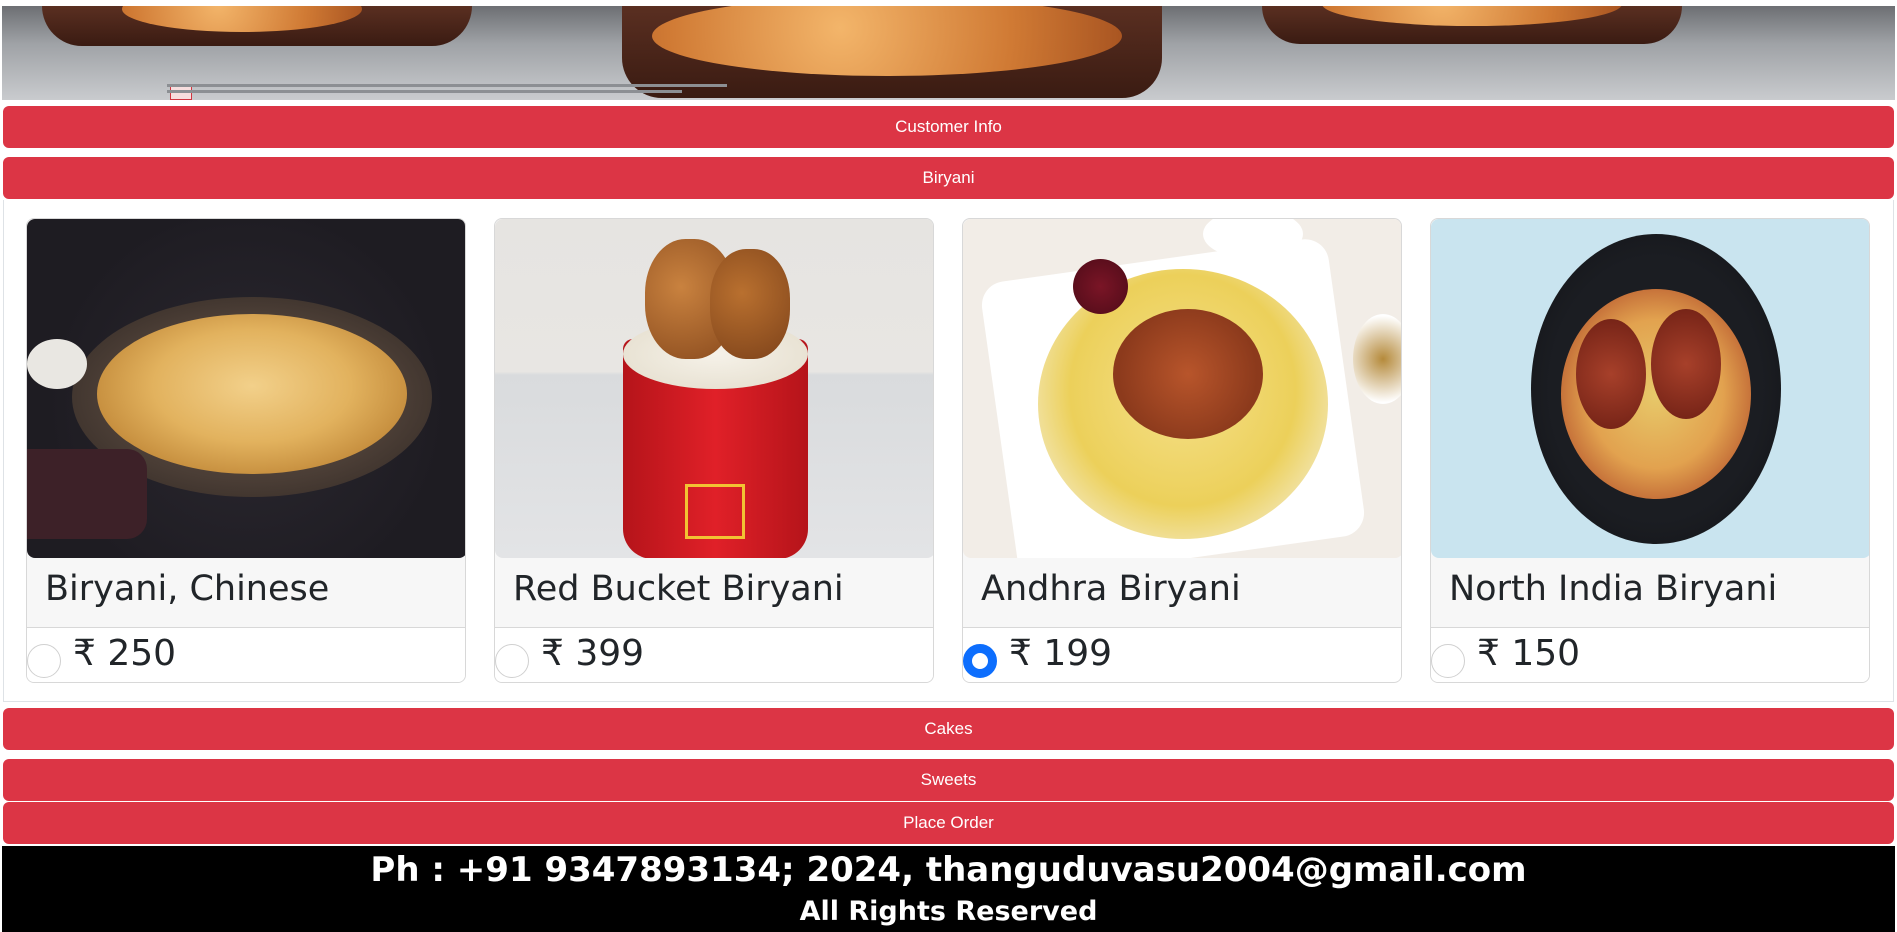 The image size is (1897, 932). What do you see at coordinates (1182, 388) in the screenshot?
I see `andhra-biryani-image` at bounding box center [1182, 388].